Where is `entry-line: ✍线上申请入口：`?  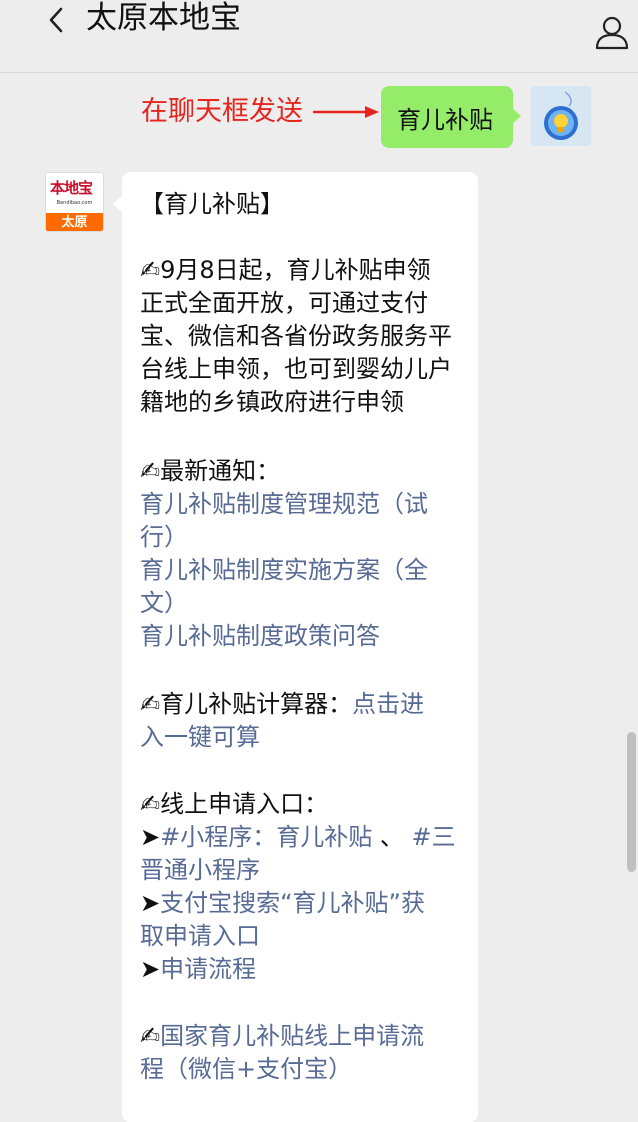 entry-line: ✍线上申请入口： is located at coordinates (234, 804).